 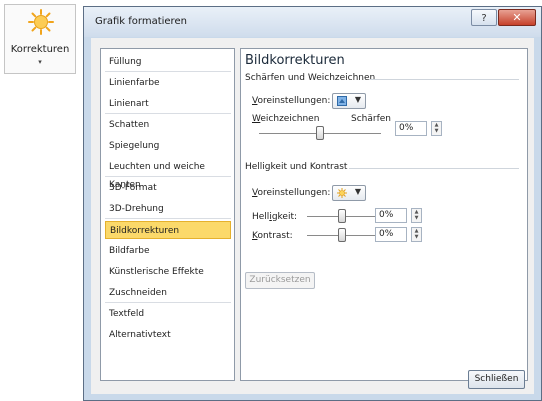 What do you see at coordinates (349, 101) in the screenshot?
I see `sharpen-presets-dropdown: ▼` at bounding box center [349, 101].